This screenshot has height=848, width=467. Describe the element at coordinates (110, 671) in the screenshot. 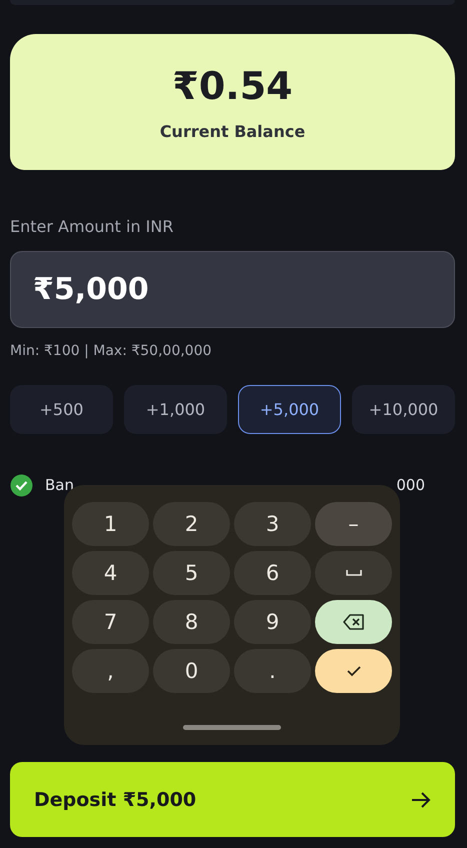

I see `keypad-key: ,` at that location.